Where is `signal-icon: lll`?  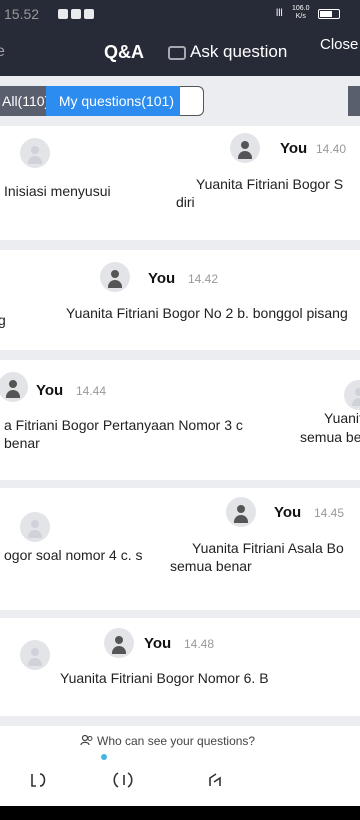 signal-icon: lll is located at coordinates (279, 13).